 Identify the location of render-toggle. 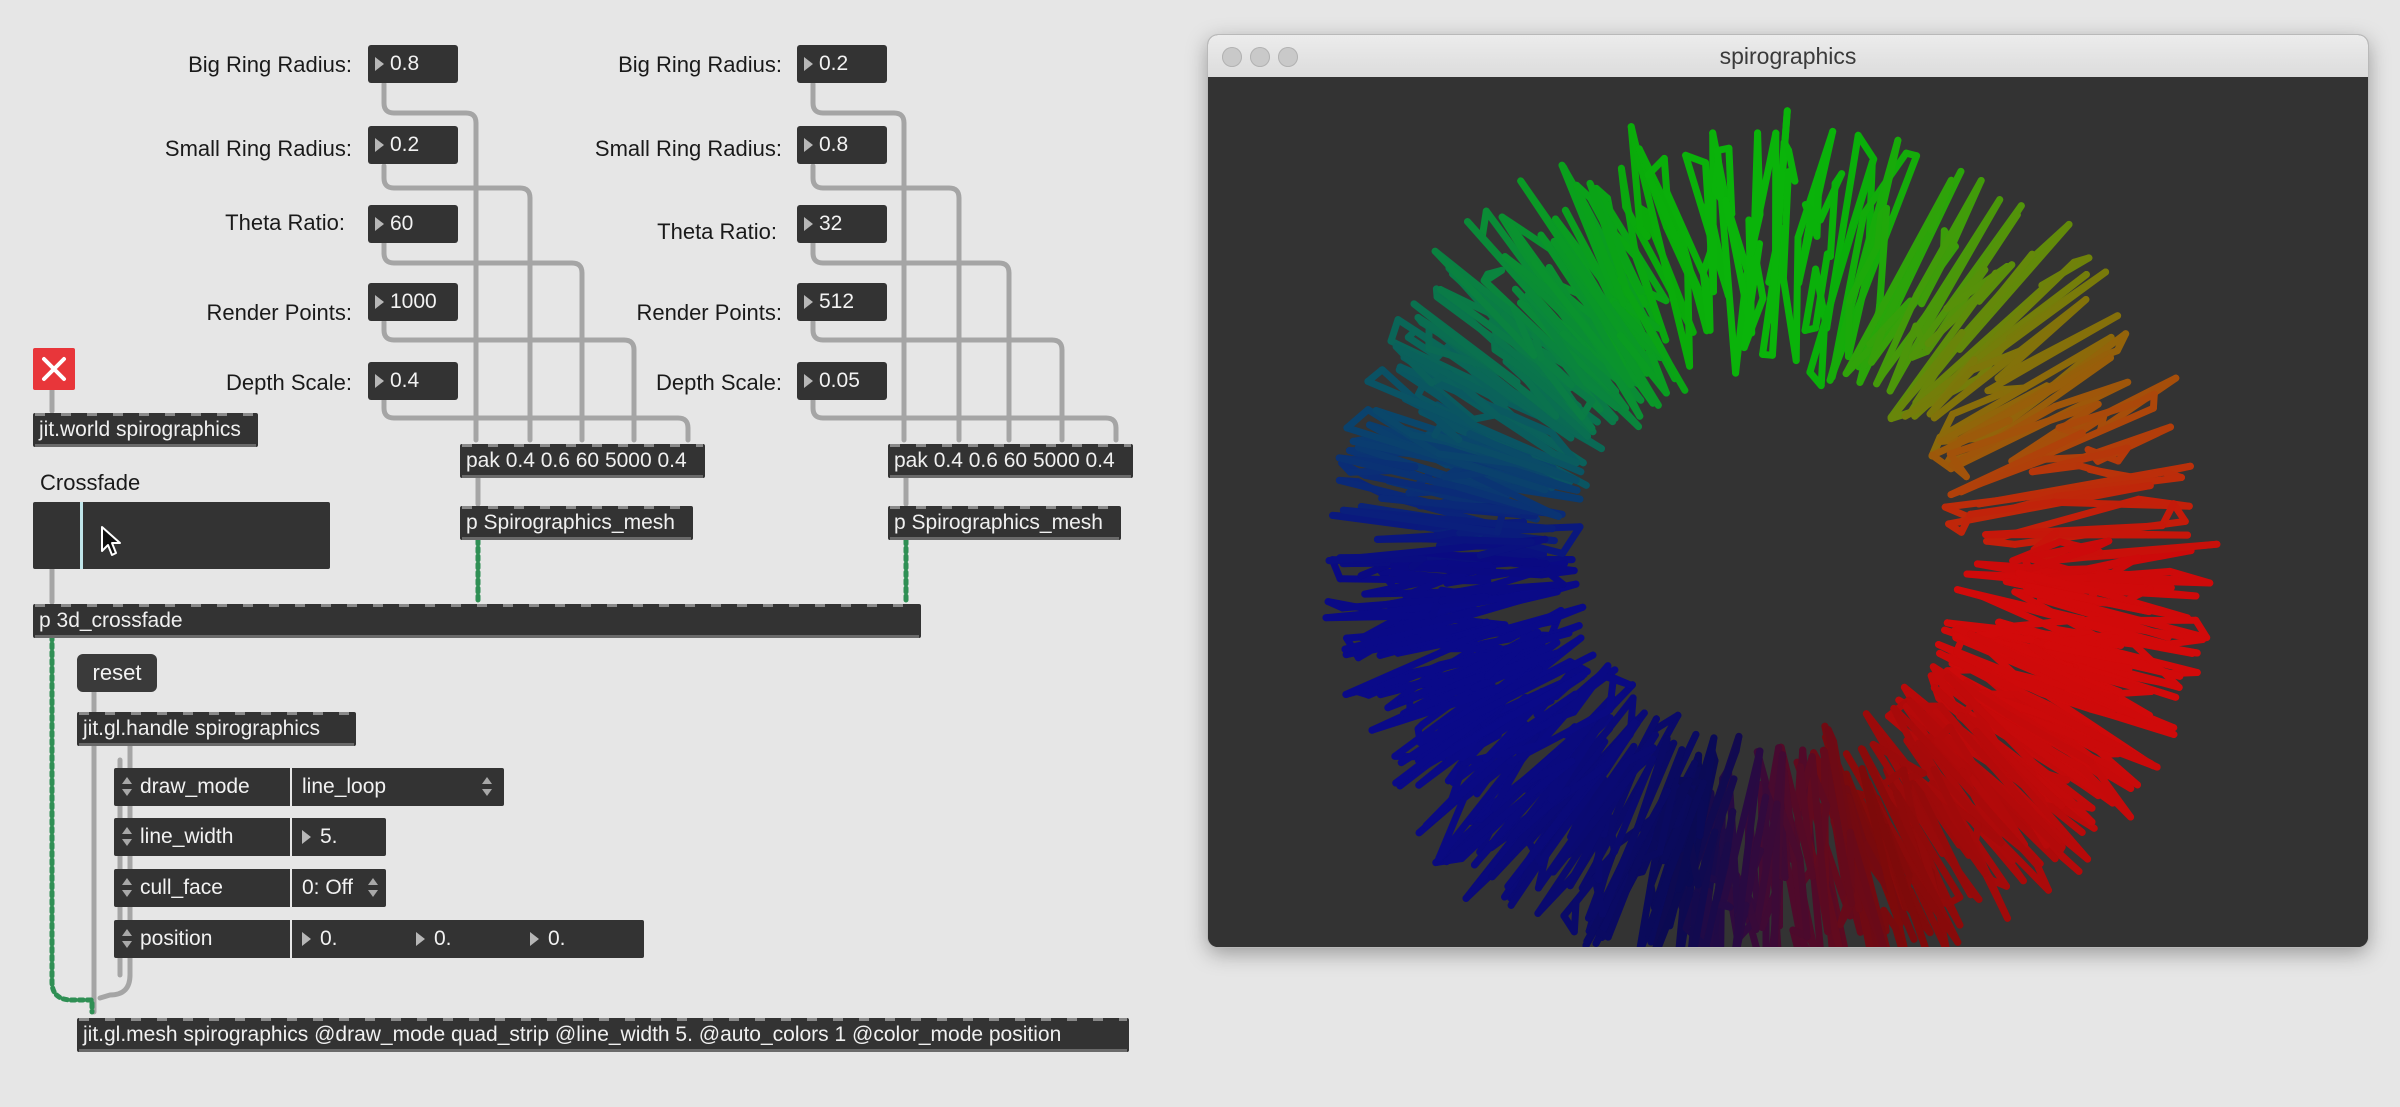
(54, 369).